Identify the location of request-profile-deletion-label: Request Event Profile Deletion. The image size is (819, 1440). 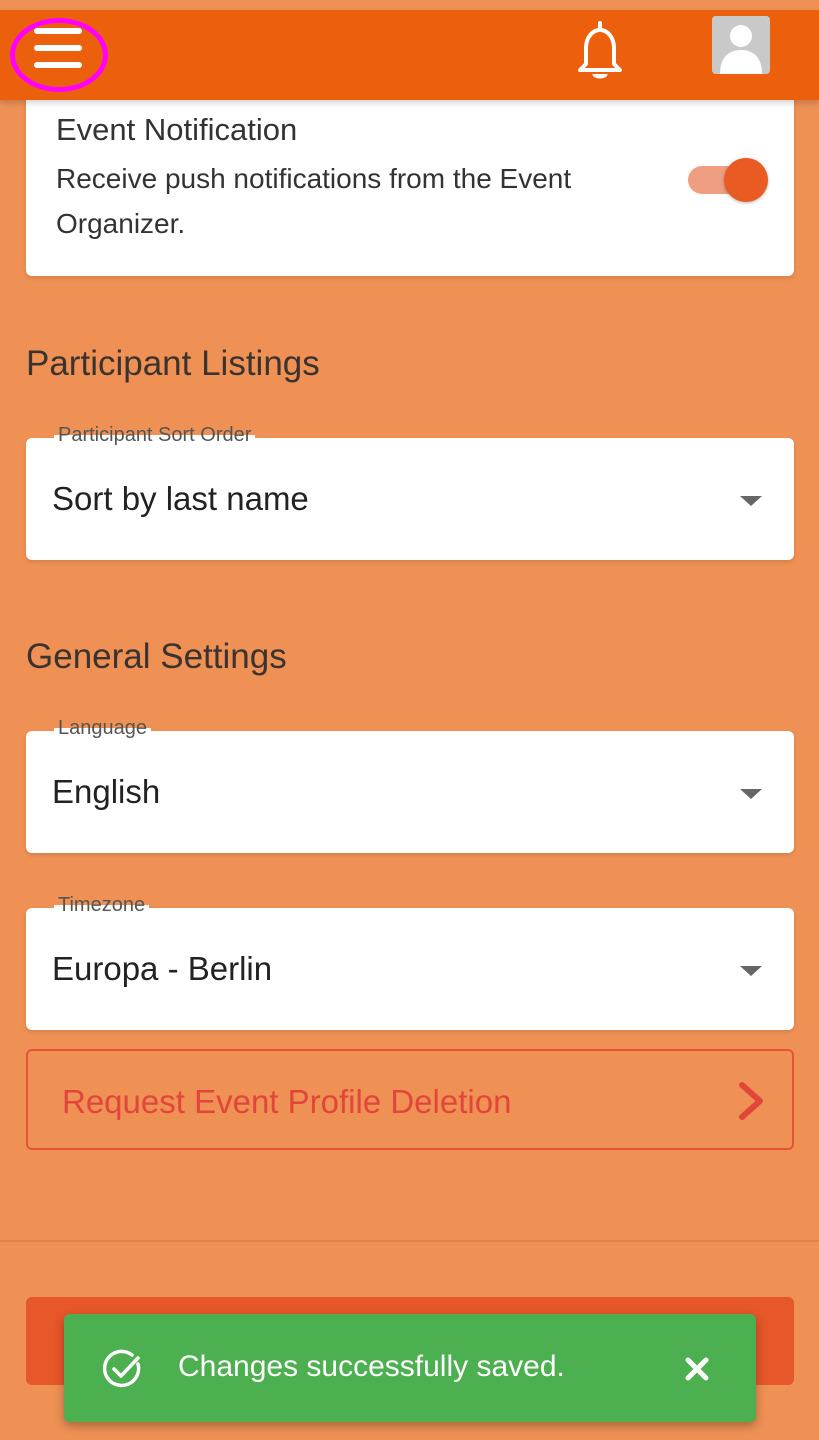
(287, 1101).